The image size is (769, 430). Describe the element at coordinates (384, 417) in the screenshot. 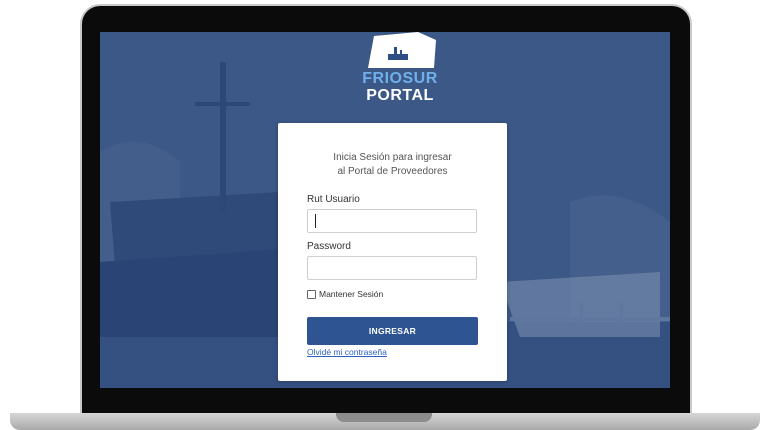

I see `laptop-base-notch` at that location.